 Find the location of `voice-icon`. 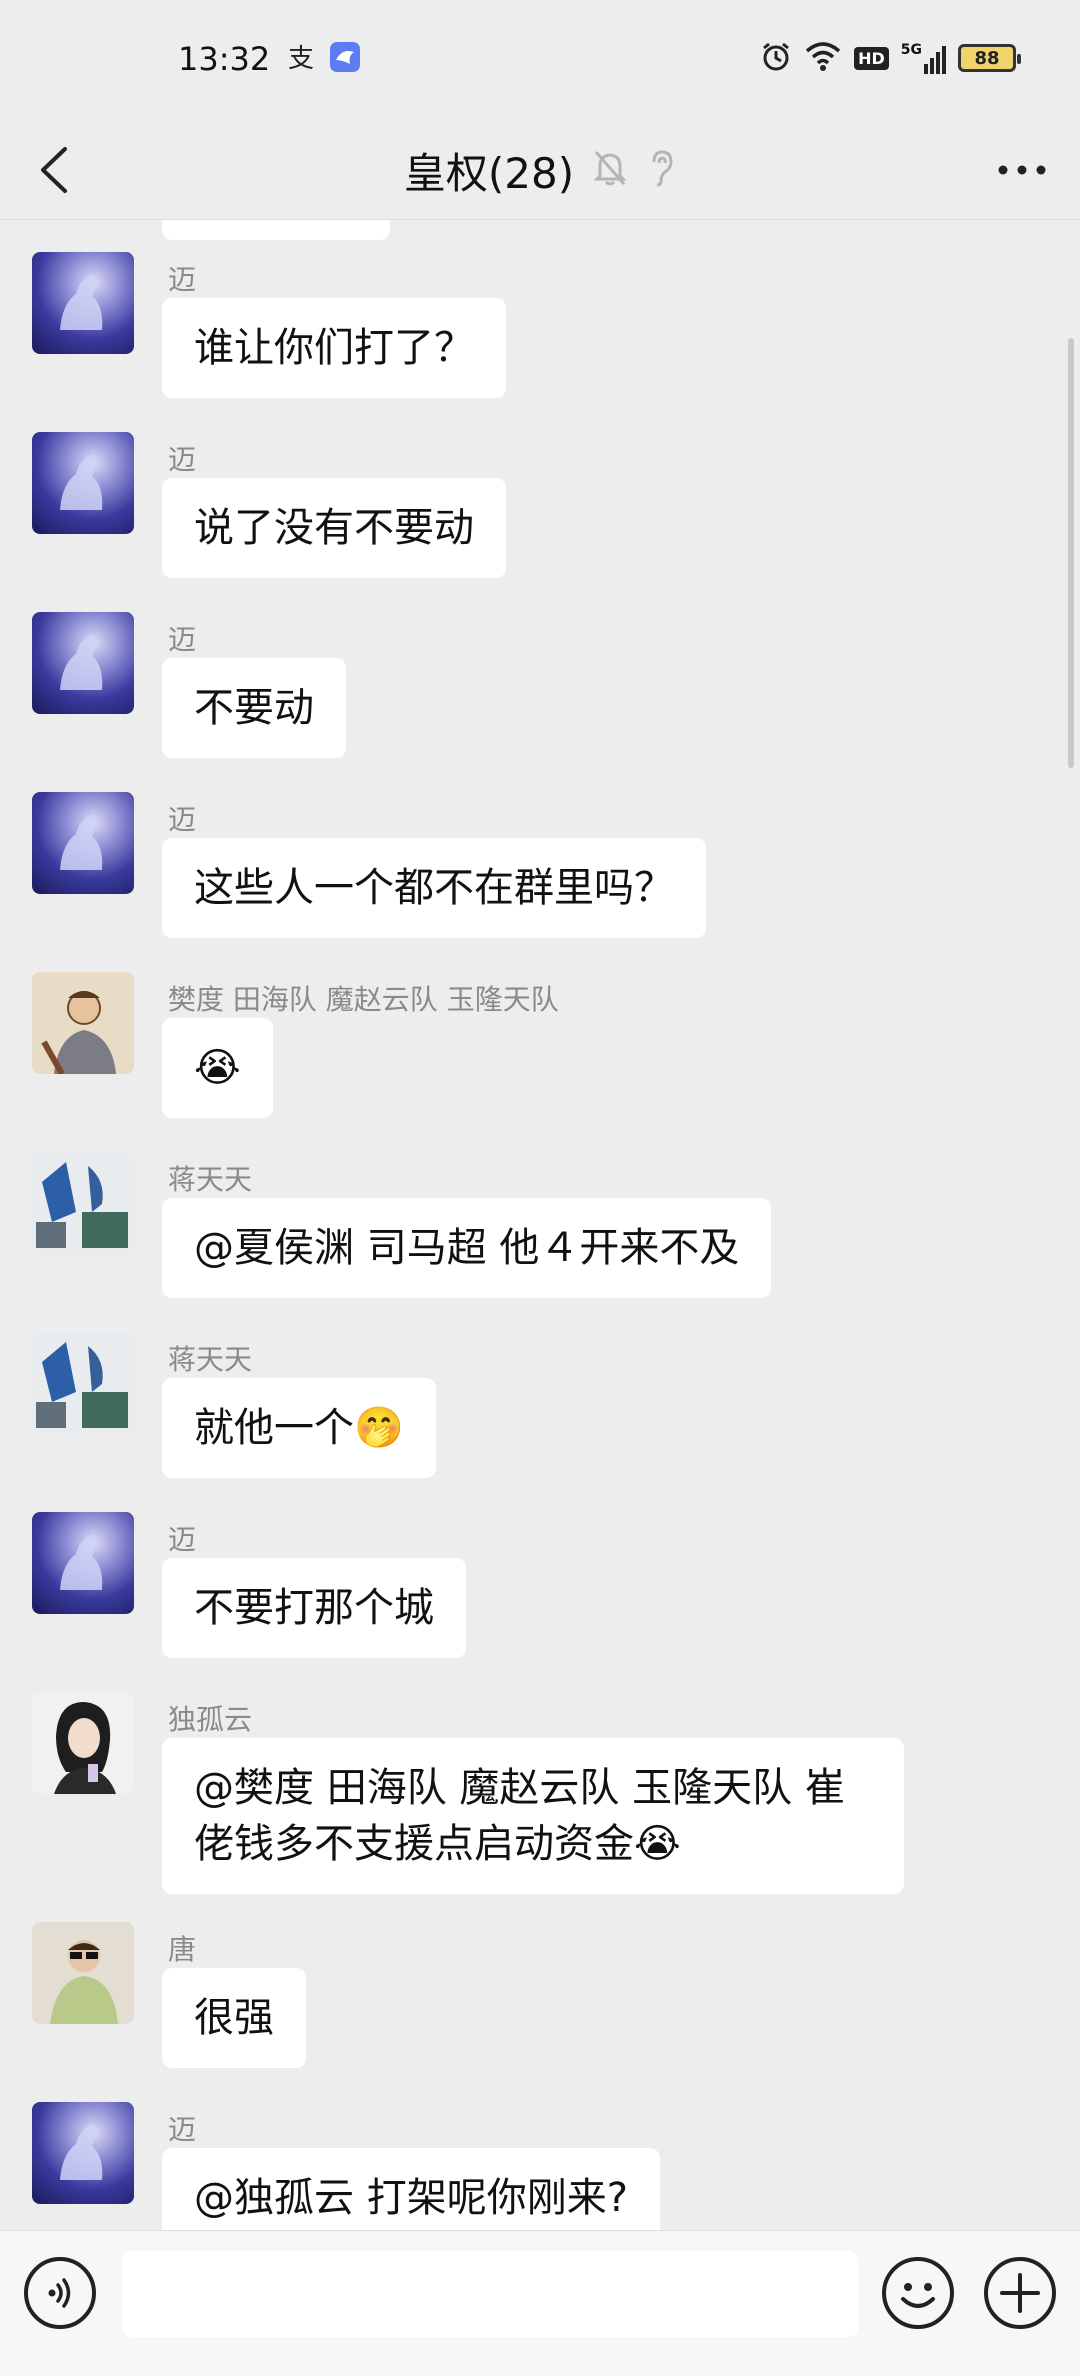

voice-icon is located at coordinates (59, 2293).